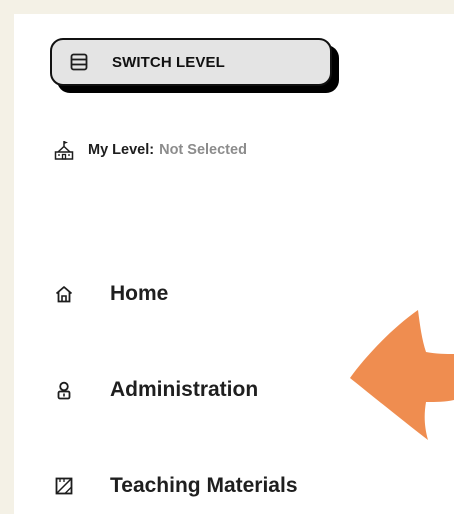 The height and width of the screenshot is (514, 454). What do you see at coordinates (79, 62) in the screenshot?
I see `list-icon` at bounding box center [79, 62].